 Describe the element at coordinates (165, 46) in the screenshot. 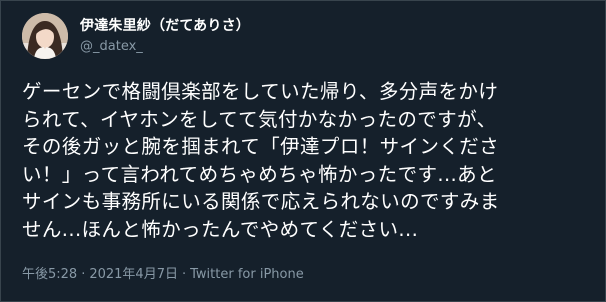

I see `user-handle: @_datex_` at that location.